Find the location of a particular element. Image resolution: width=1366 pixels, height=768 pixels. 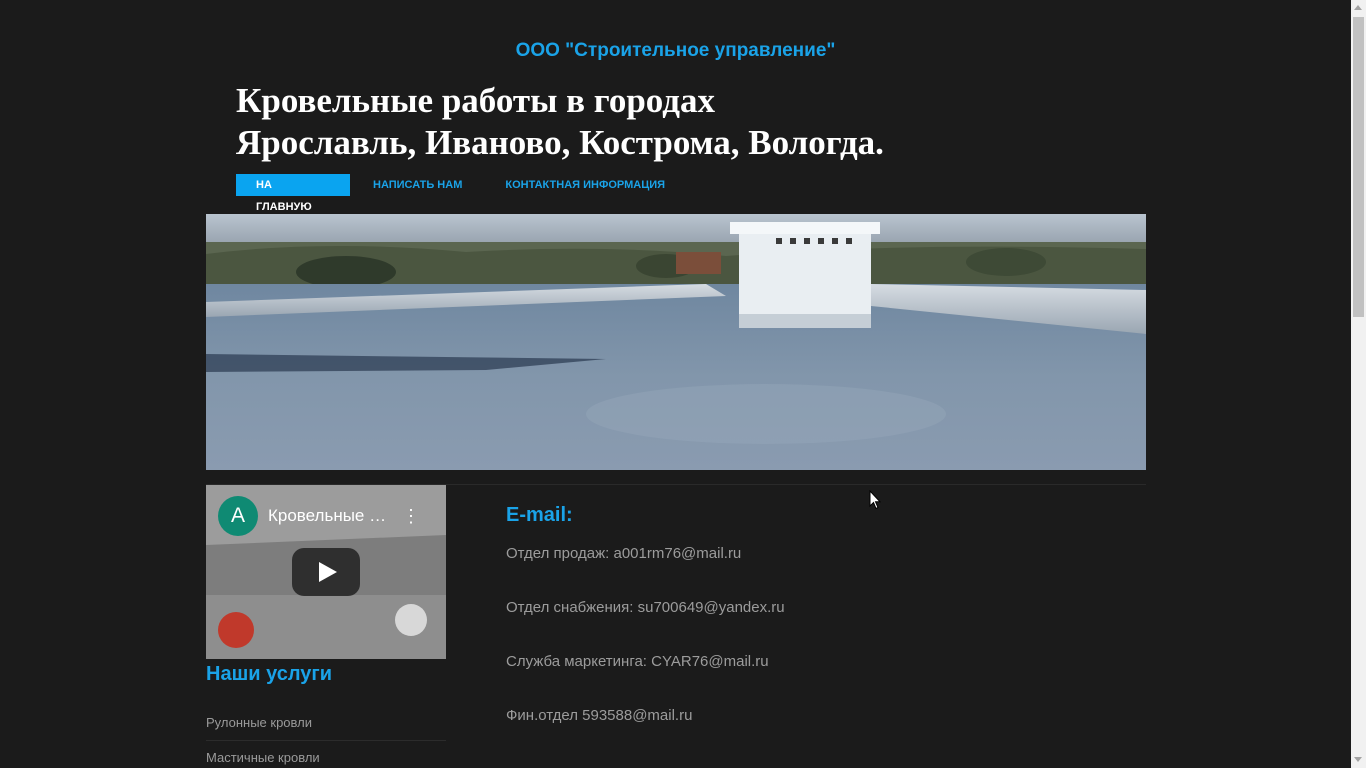

email-title: E-mail: is located at coordinates (539, 515).